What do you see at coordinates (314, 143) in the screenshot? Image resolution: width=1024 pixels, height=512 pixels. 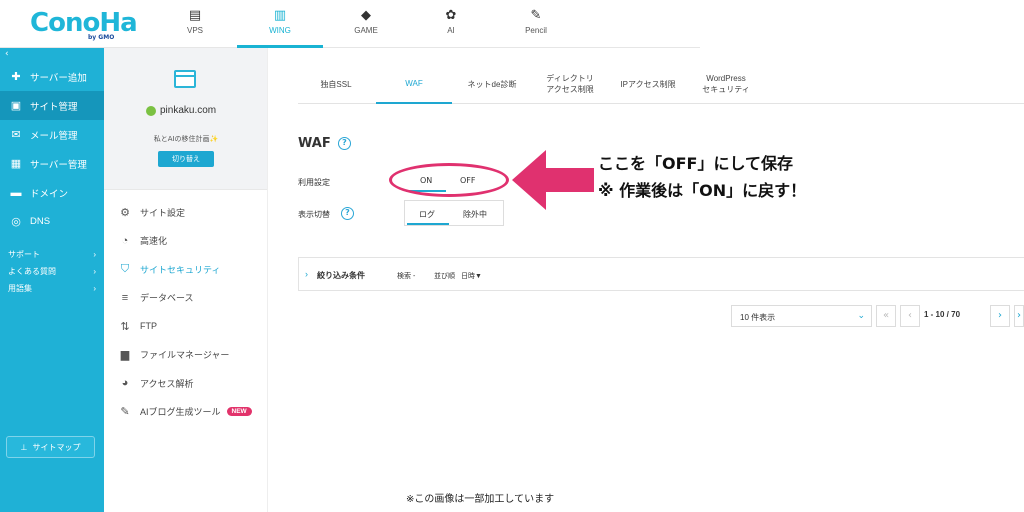 I see `page-title: WAF` at bounding box center [314, 143].